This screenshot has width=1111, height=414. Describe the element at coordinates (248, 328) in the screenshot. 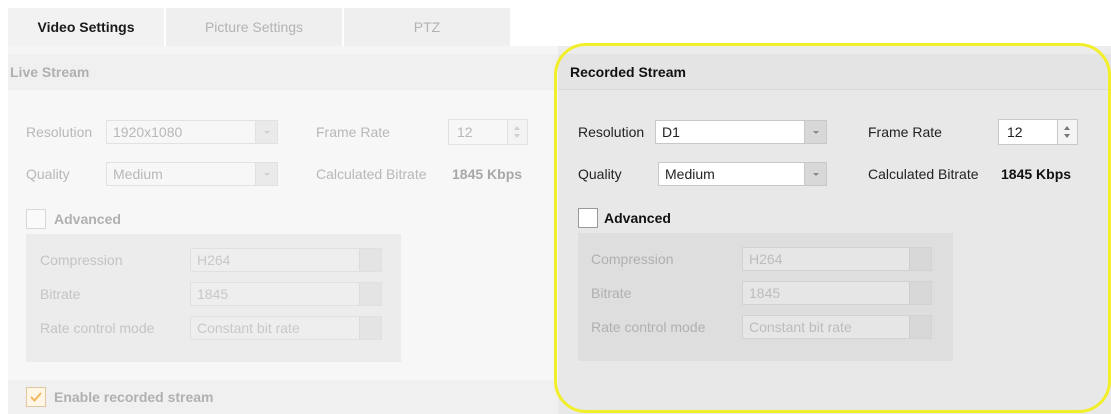

I see `live-rate-control-value: Constant bit rate` at that location.